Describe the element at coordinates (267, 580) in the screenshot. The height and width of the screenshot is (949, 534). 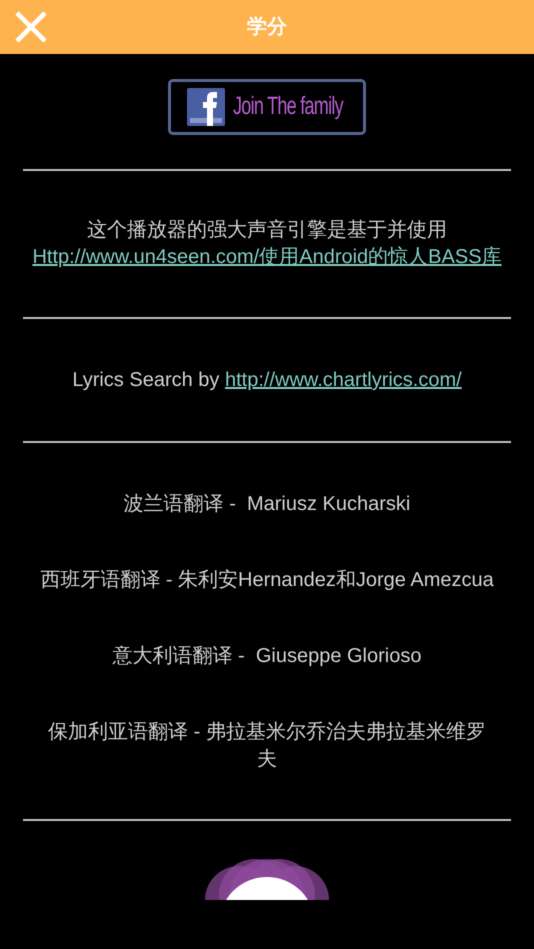
I see `translation-credit: 西班牙语翻译 - 朱利安Hernandez和Jorge Amezcua` at that location.